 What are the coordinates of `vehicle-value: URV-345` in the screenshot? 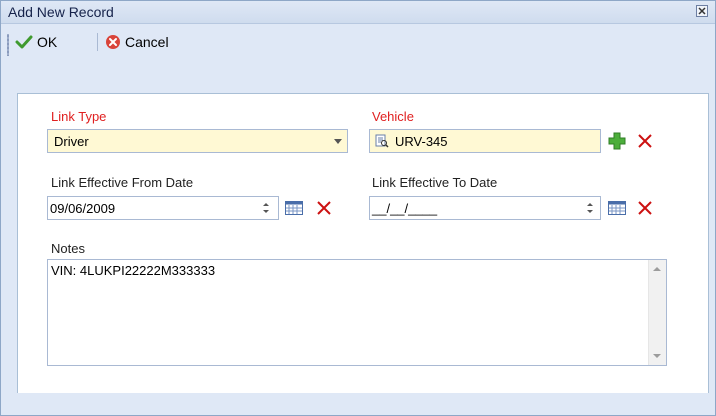 It's located at (421, 141).